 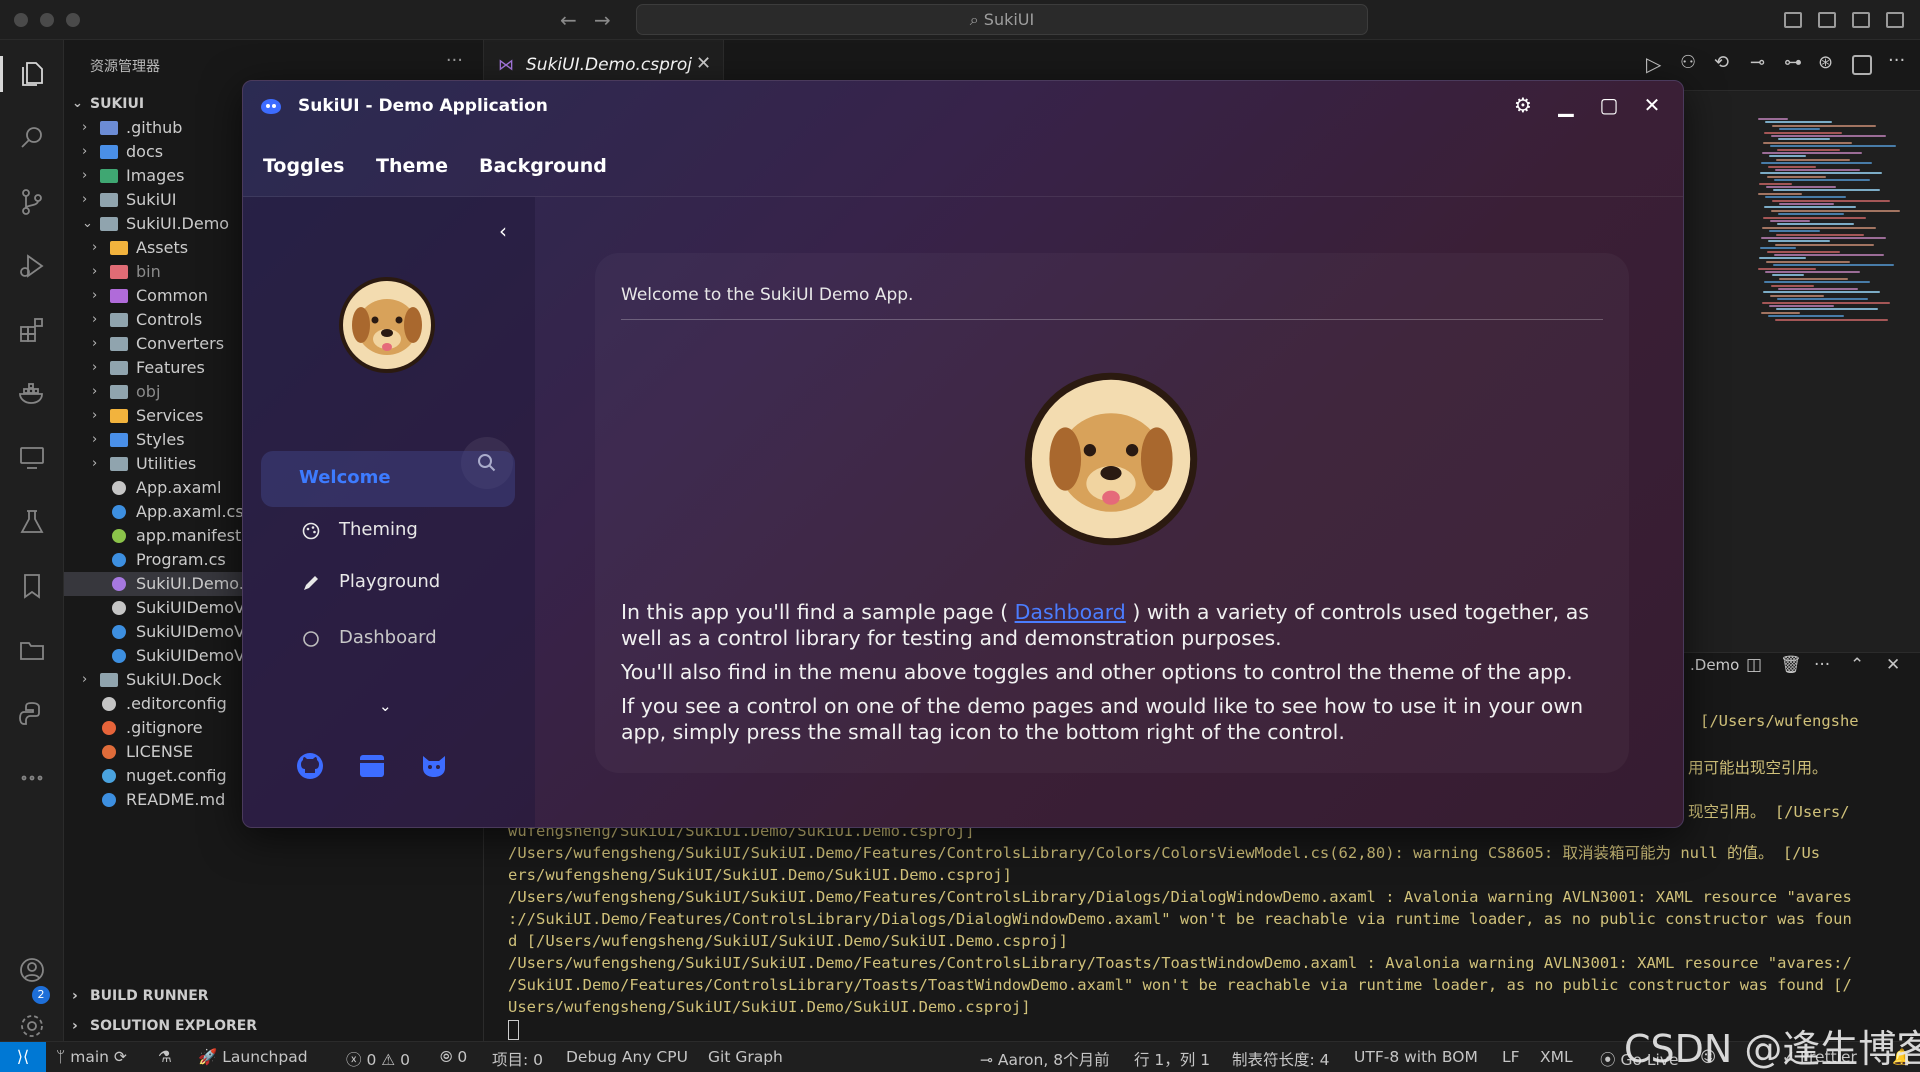 What do you see at coordinates (1895, 20) in the screenshot?
I see `customize-layout-icon` at bounding box center [1895, 20].